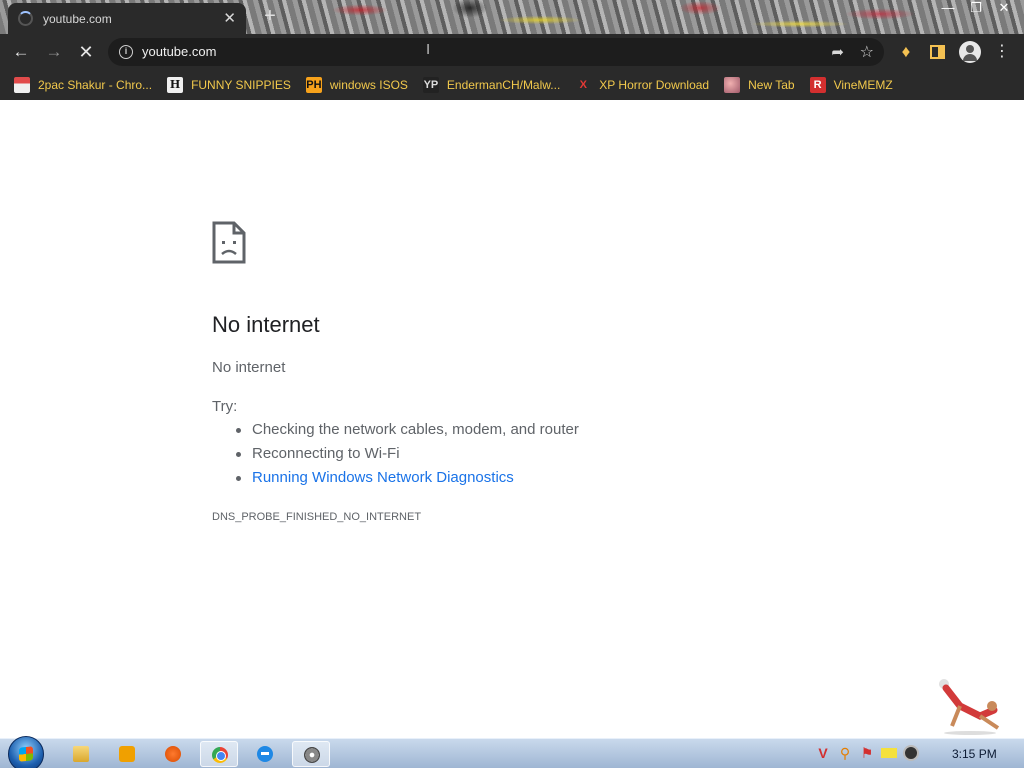  I want to click on taskbar-media-player, so click(127, 754).